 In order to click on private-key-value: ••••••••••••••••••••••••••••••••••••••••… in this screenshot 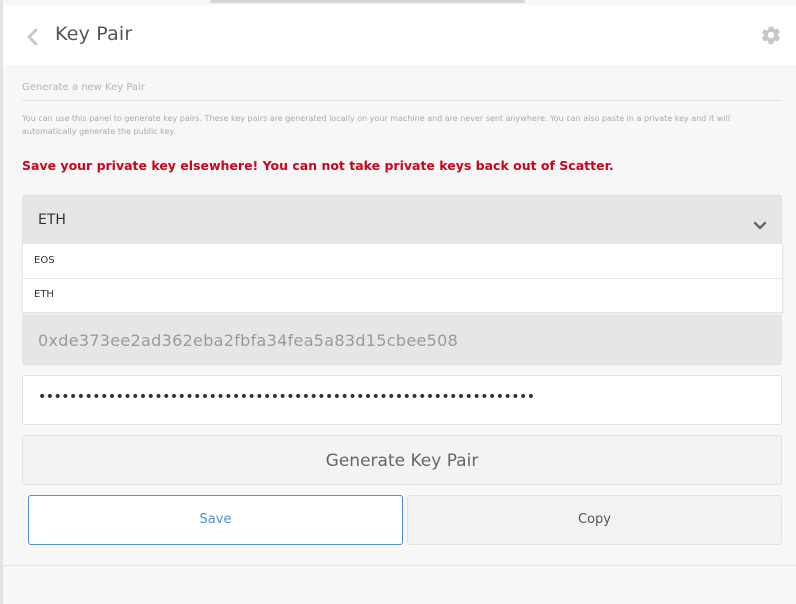, I will do `click(286, 397)`.